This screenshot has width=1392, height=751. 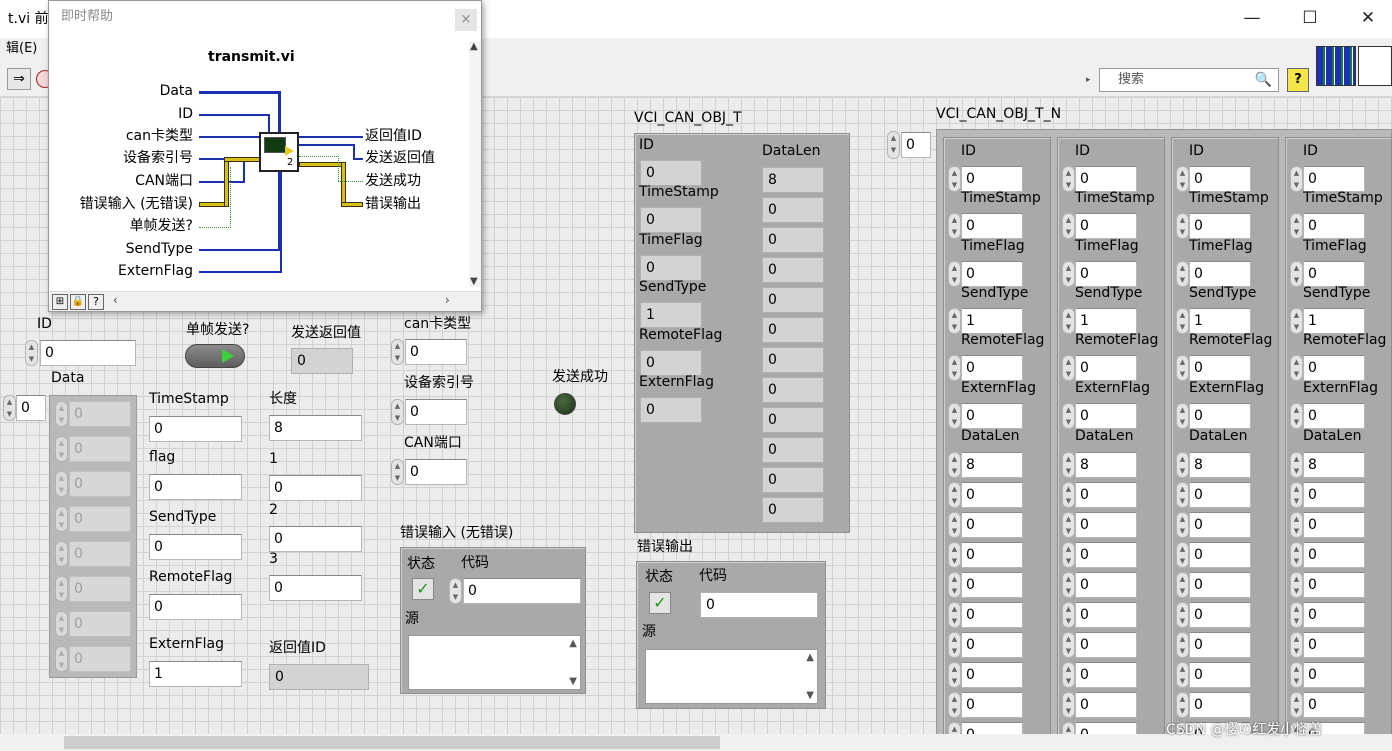 I want to click on minimize-icon: —, so click(x=1252, y=18).